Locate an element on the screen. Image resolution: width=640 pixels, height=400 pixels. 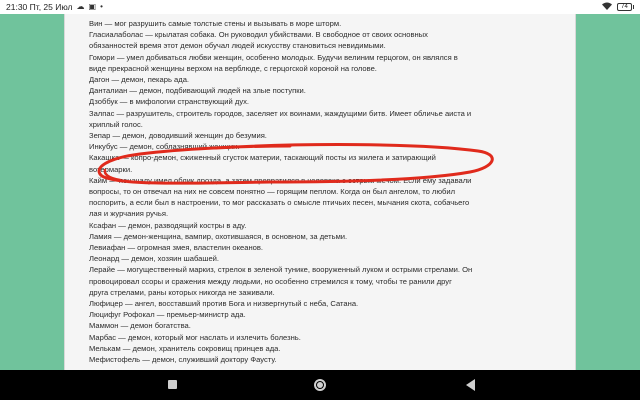
status-left: 21:30 Пт, 25 Июл ☁ ▣ • is located at coordinates (54, 7).